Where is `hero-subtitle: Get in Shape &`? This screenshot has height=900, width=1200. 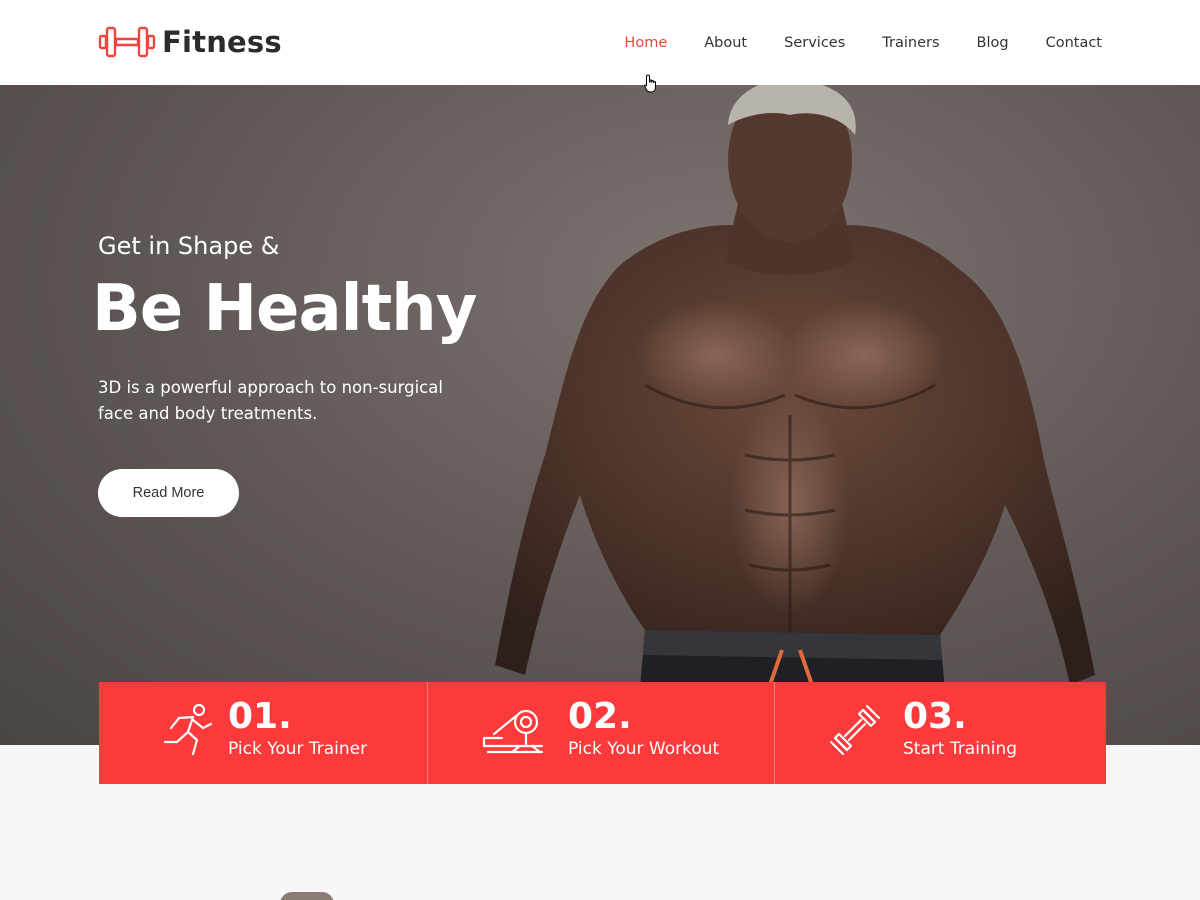
hero-subtitle: Get in Shape & is located at coordinates (189, 246).